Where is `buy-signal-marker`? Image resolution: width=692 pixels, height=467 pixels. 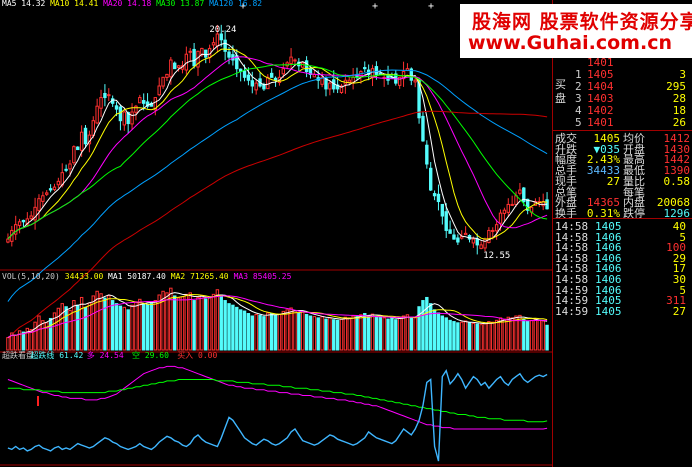 buy-signal-marker is located at coordinates (38, 401).